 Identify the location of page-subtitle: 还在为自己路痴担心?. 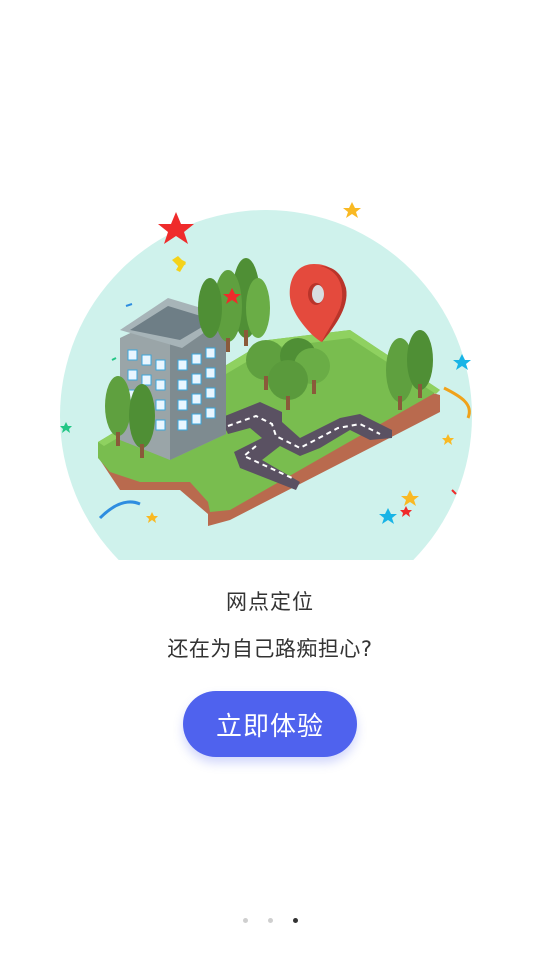
(270, 649).